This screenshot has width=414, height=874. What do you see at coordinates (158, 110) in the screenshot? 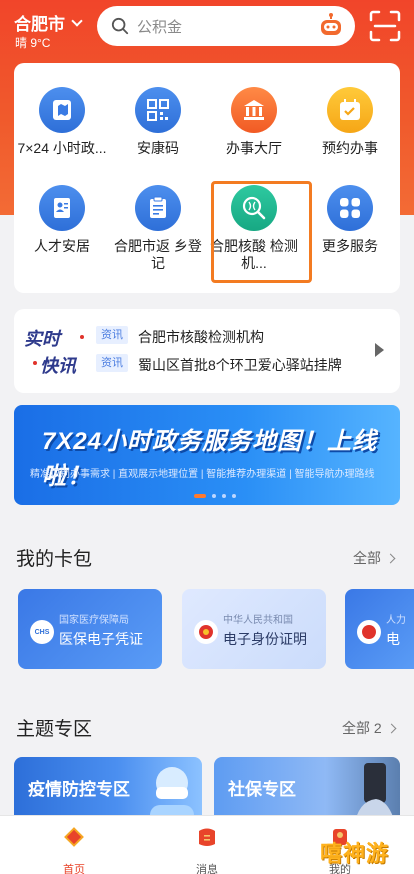
I see `qr-code-icon` at bounding box center [158, 110].